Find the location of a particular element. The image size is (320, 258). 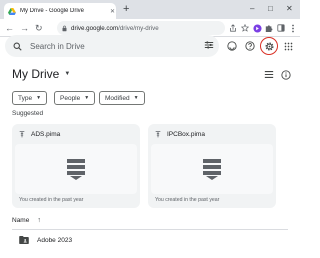

minimize-icon: – is located at coordinates (252, 9).